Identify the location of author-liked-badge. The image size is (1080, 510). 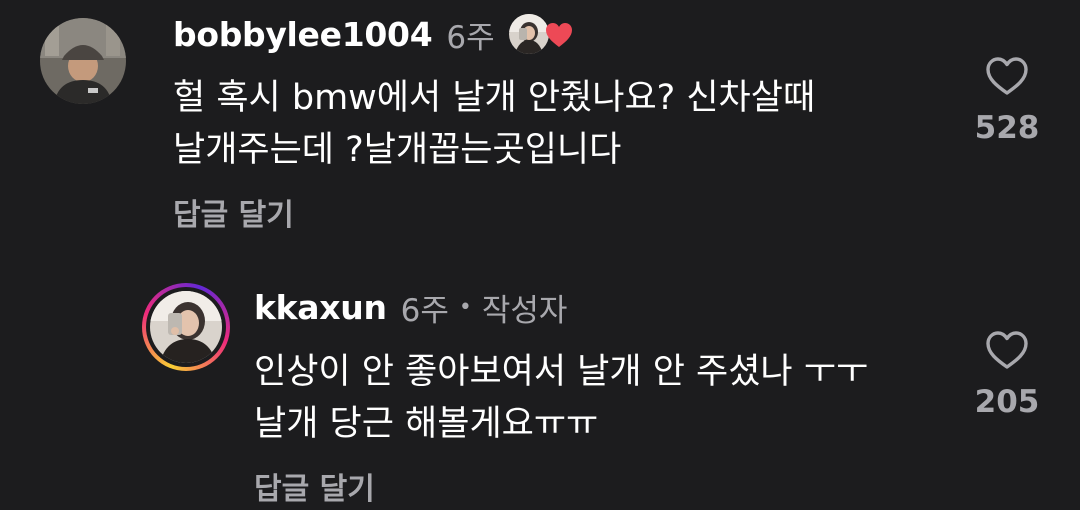
(540, 34).